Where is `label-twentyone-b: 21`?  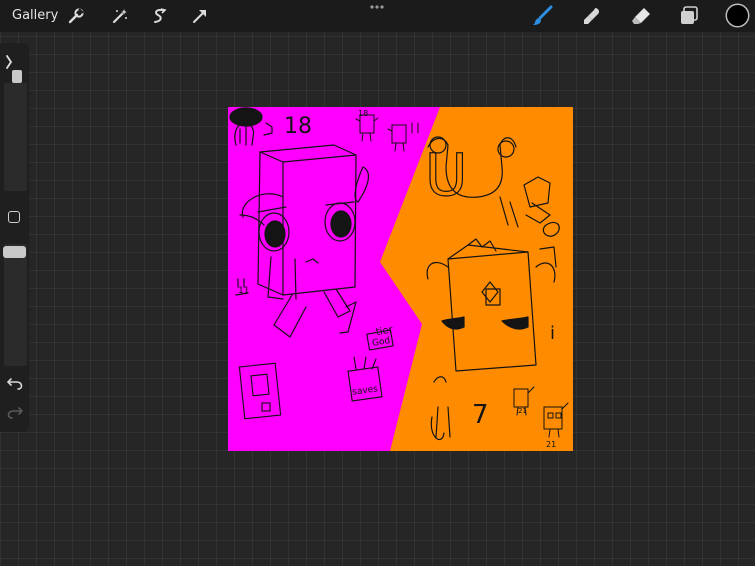 label-twentyone-b: 21 is located at coordinates (551, 444).